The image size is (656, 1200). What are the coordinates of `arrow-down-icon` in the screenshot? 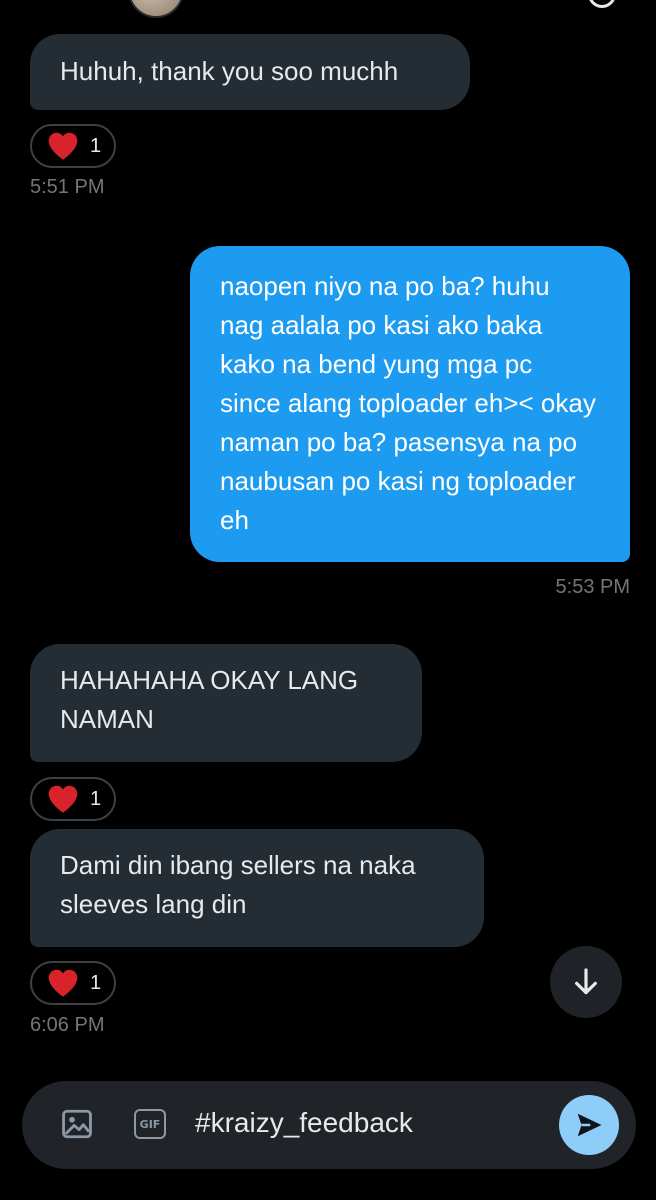 It's located at (586, 981).